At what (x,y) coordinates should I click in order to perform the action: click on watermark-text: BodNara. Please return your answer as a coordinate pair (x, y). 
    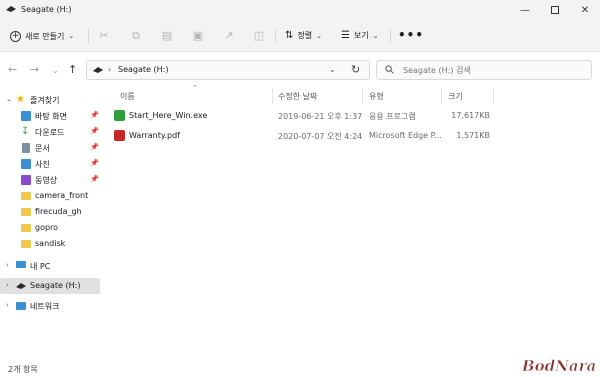
    Looking at the image, I should click on (558, 366).